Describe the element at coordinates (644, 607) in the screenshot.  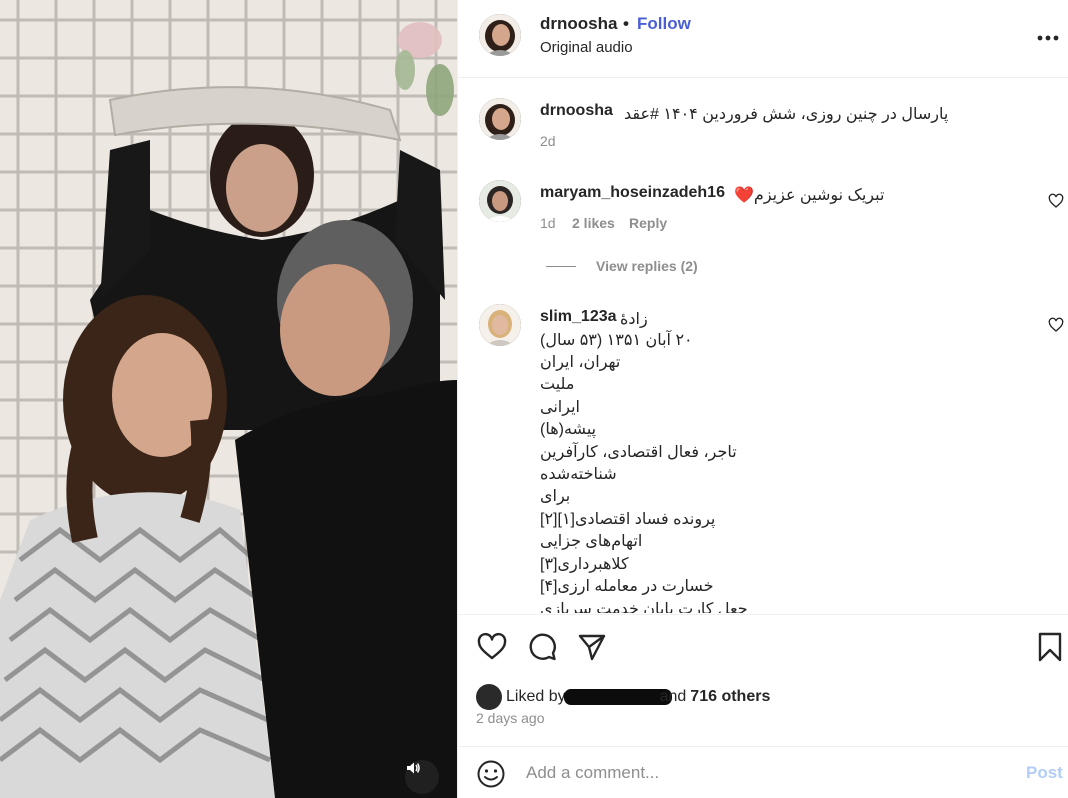
I see `comment-line: جعل کارت پایان خدمت سربازی` at that location.